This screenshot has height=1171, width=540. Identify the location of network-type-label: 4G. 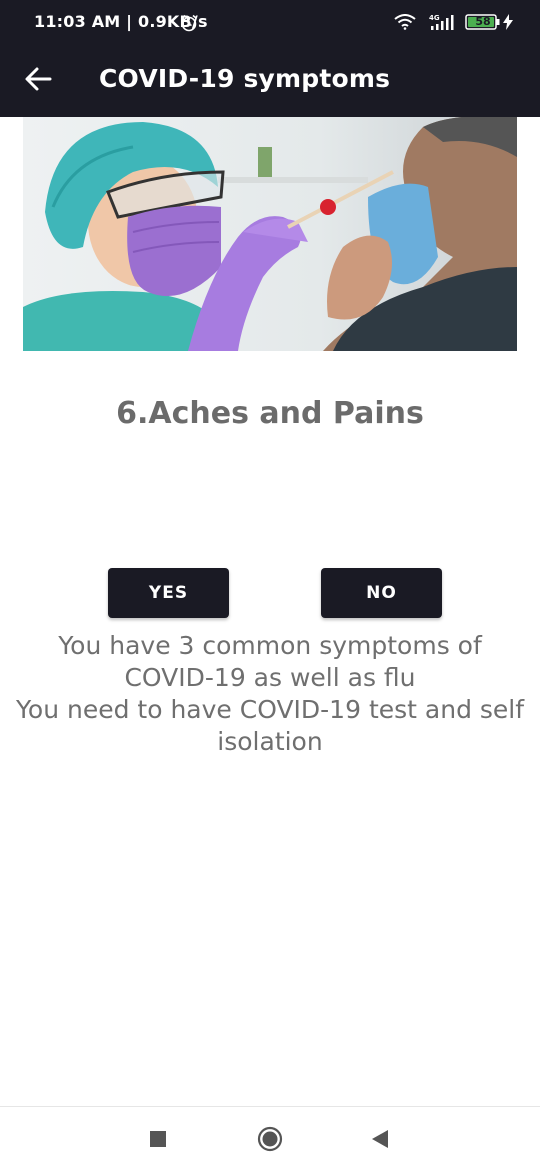
(434, 18).